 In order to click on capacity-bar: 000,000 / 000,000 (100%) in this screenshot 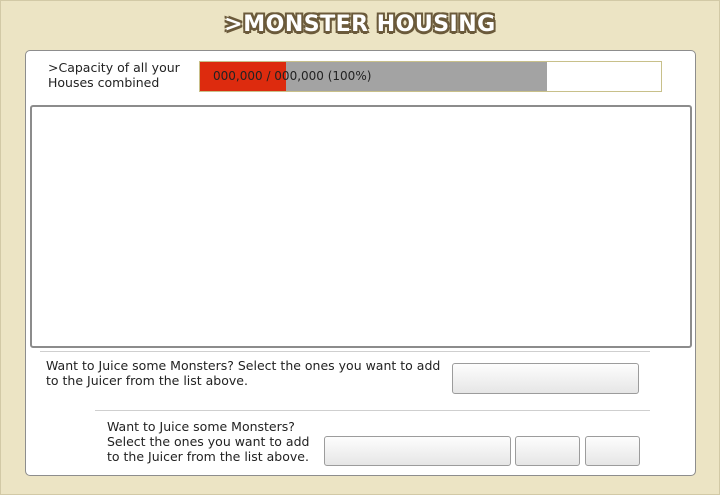, I will do `click(430, 76)`.